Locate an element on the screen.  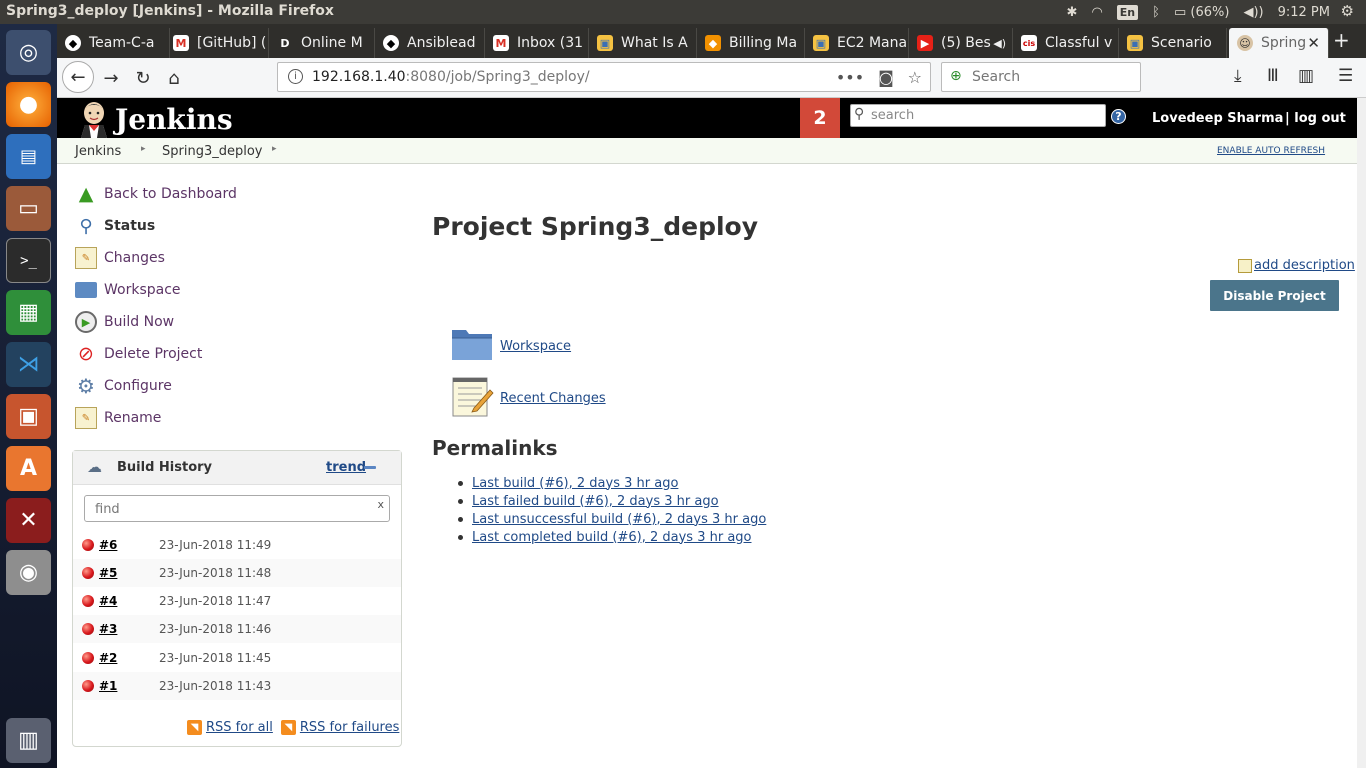
keyboard-layout-indicator: En is located at coordinates (1127, 12).